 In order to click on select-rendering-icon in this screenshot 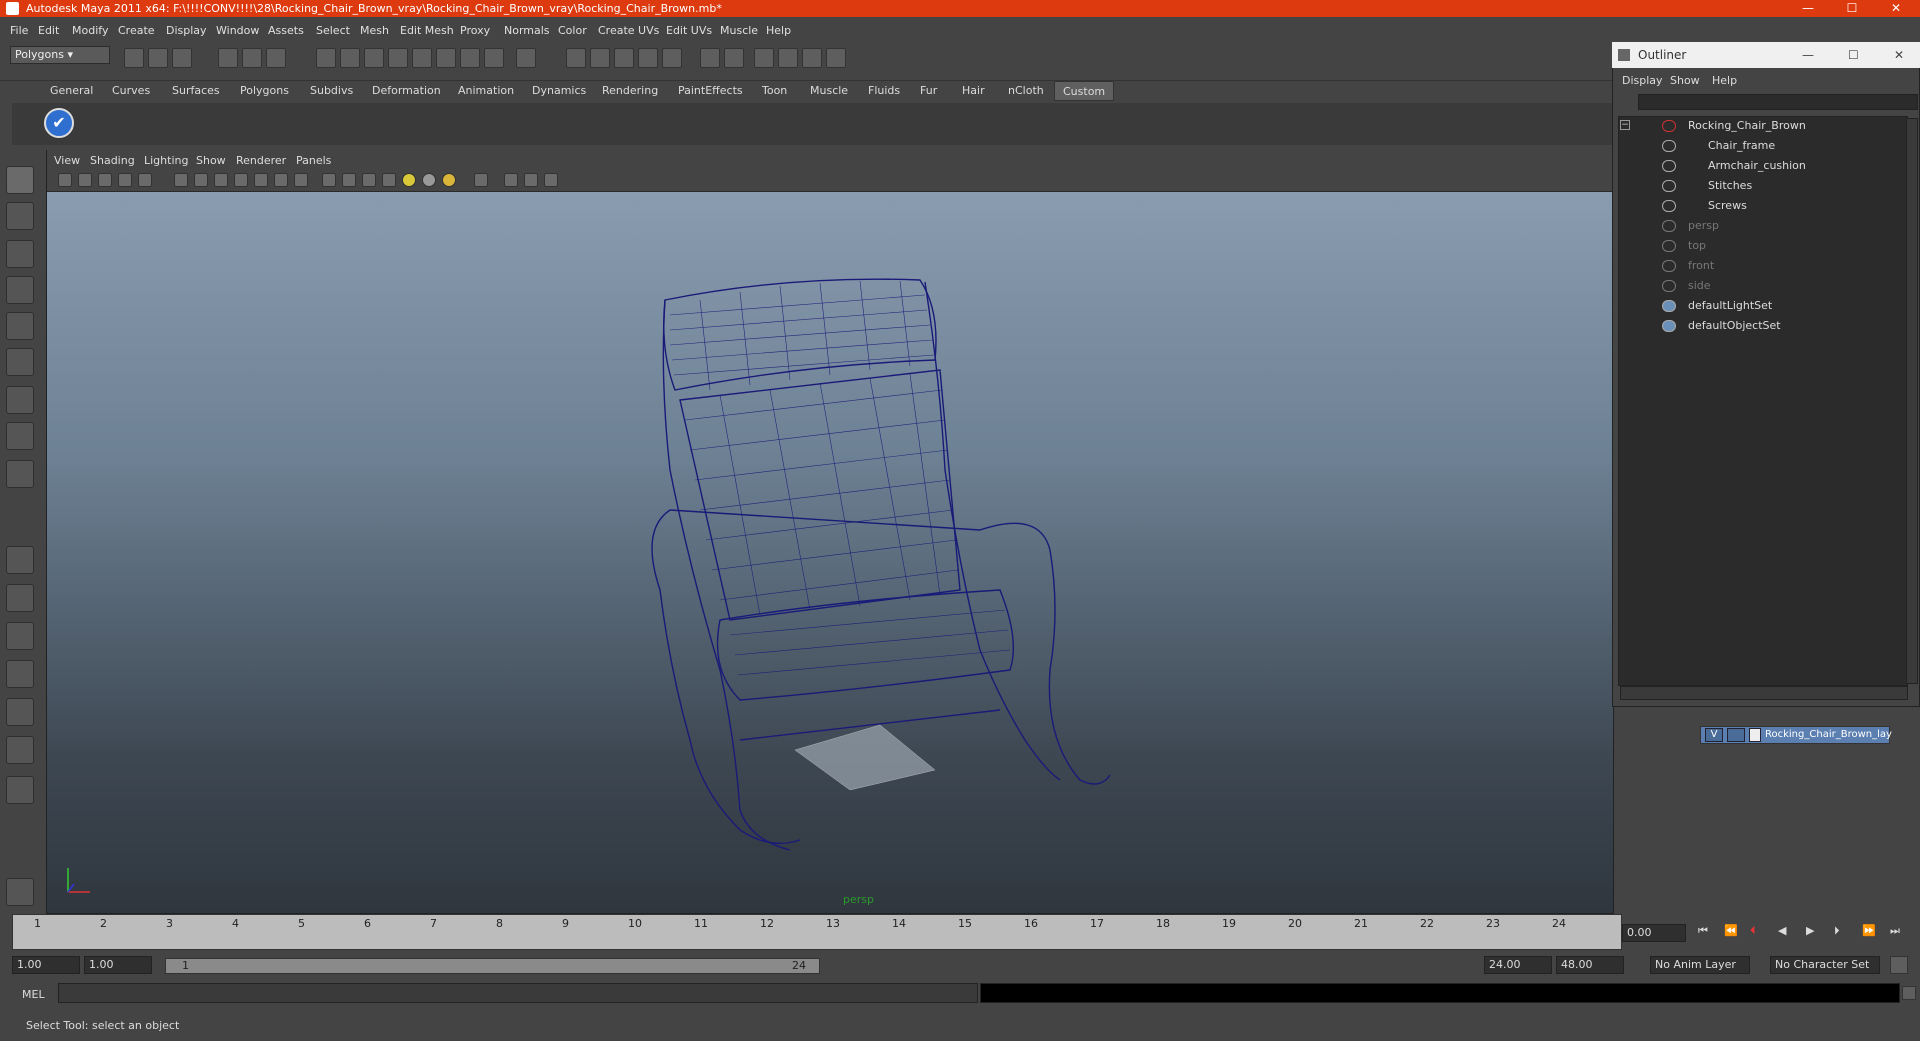, I will do `click(470, 58)`.